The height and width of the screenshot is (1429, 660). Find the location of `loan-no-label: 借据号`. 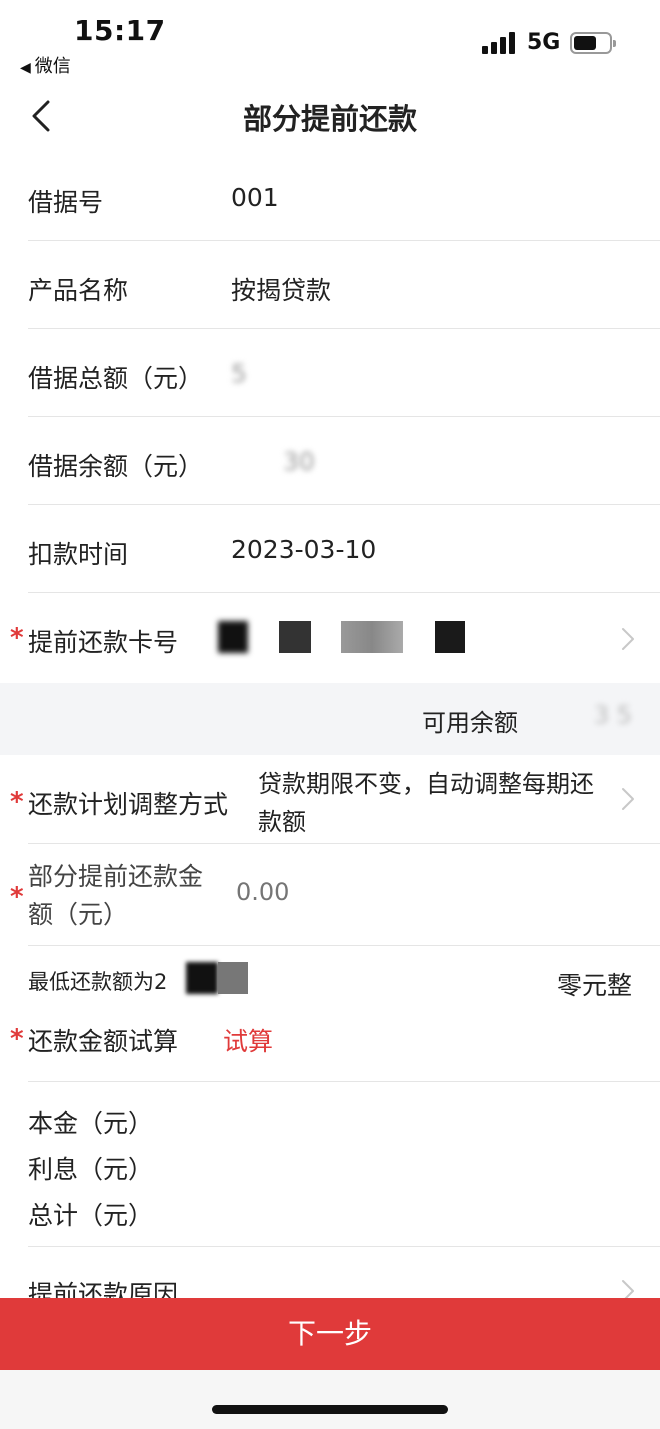

loan-no-label: 借据号 is located at coordinates (66, 202).